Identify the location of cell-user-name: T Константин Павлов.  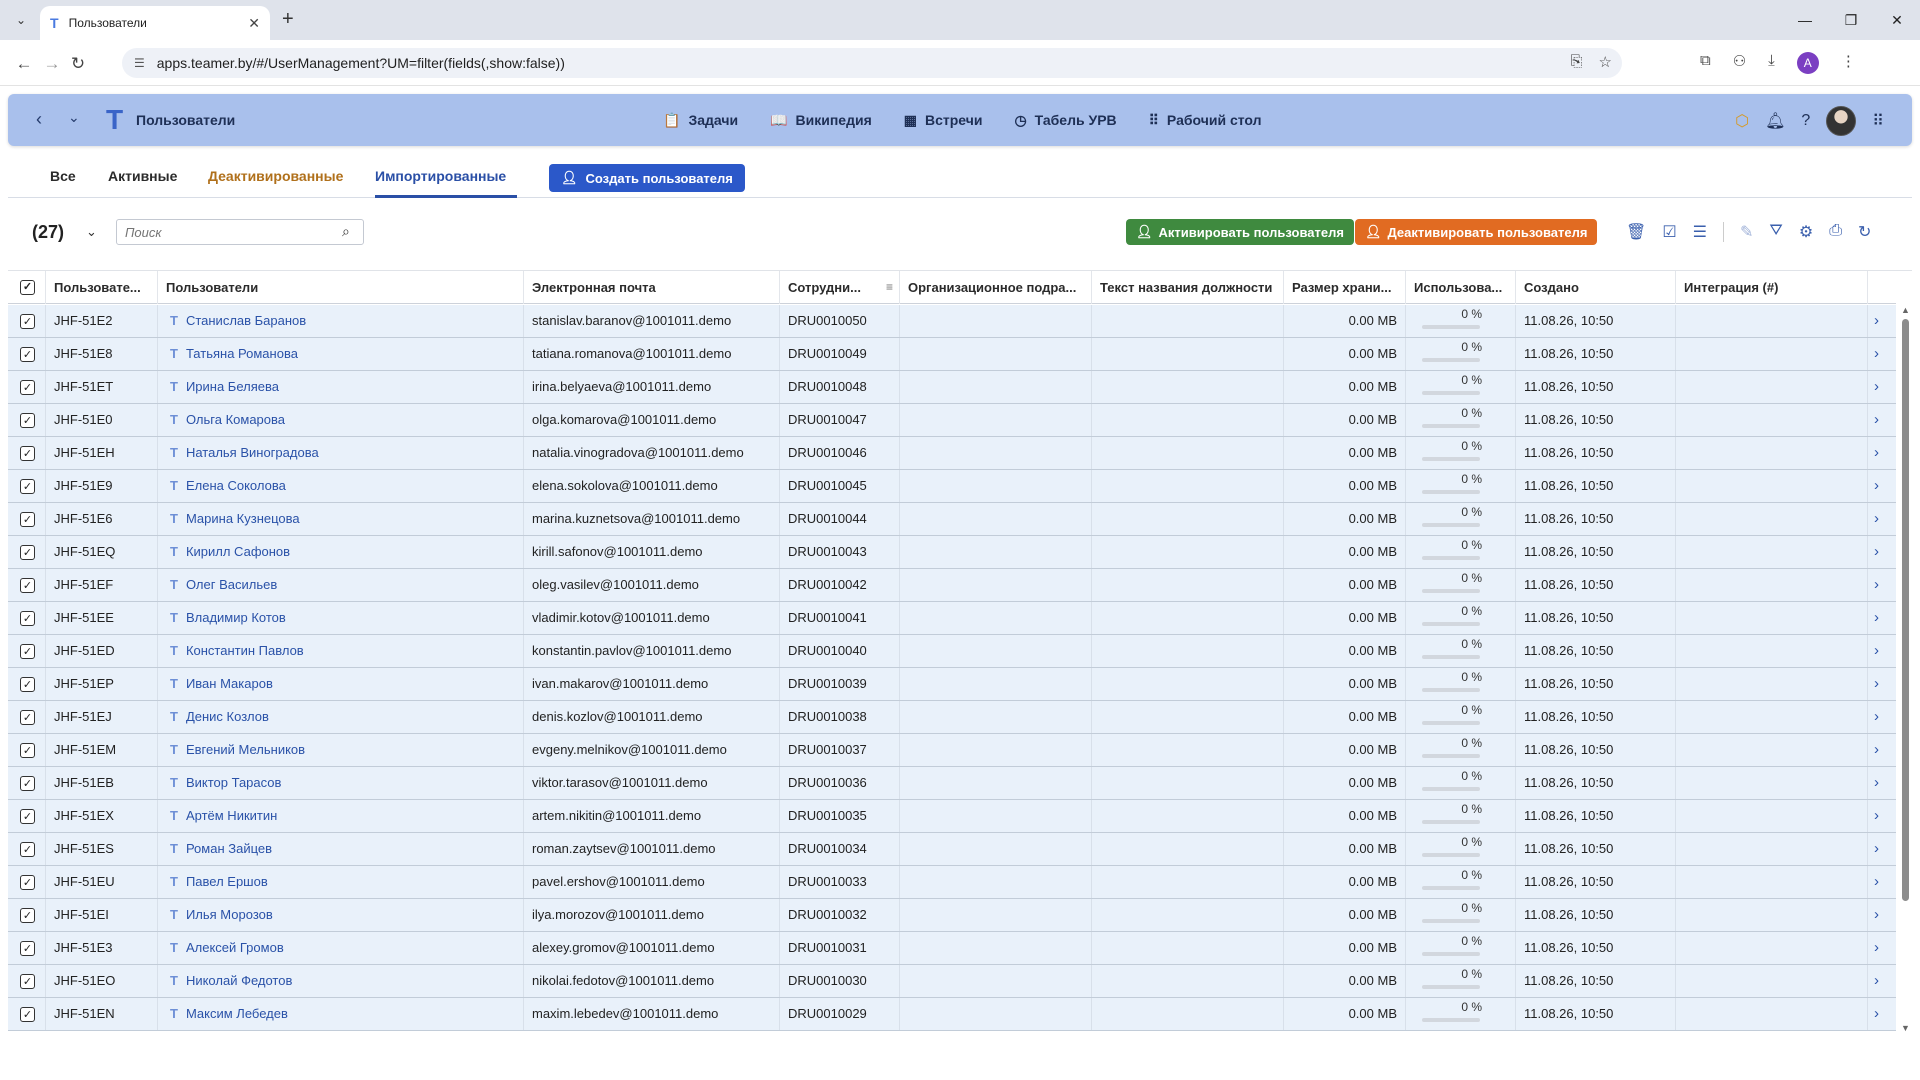
(341, 651).